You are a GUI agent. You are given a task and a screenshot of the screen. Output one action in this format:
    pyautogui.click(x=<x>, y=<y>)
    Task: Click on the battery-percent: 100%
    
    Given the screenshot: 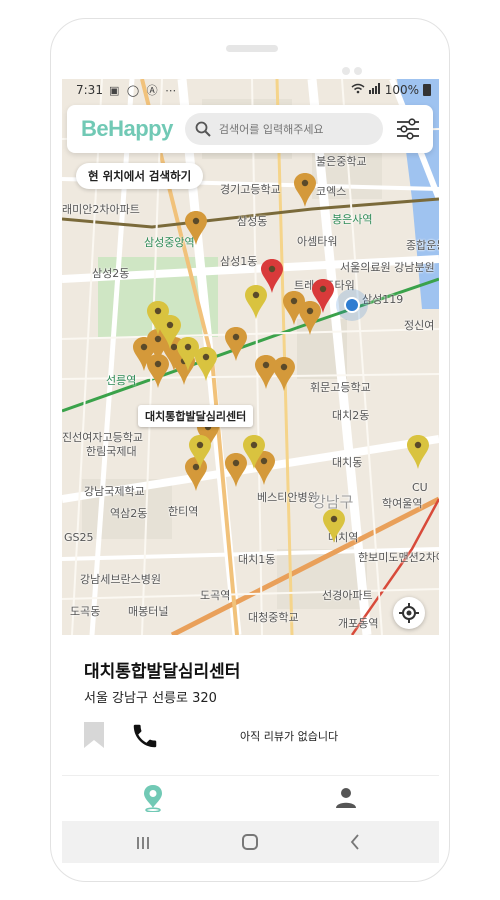 What is the action you would take?
    pyautogui.click(x=401, y=90)
    